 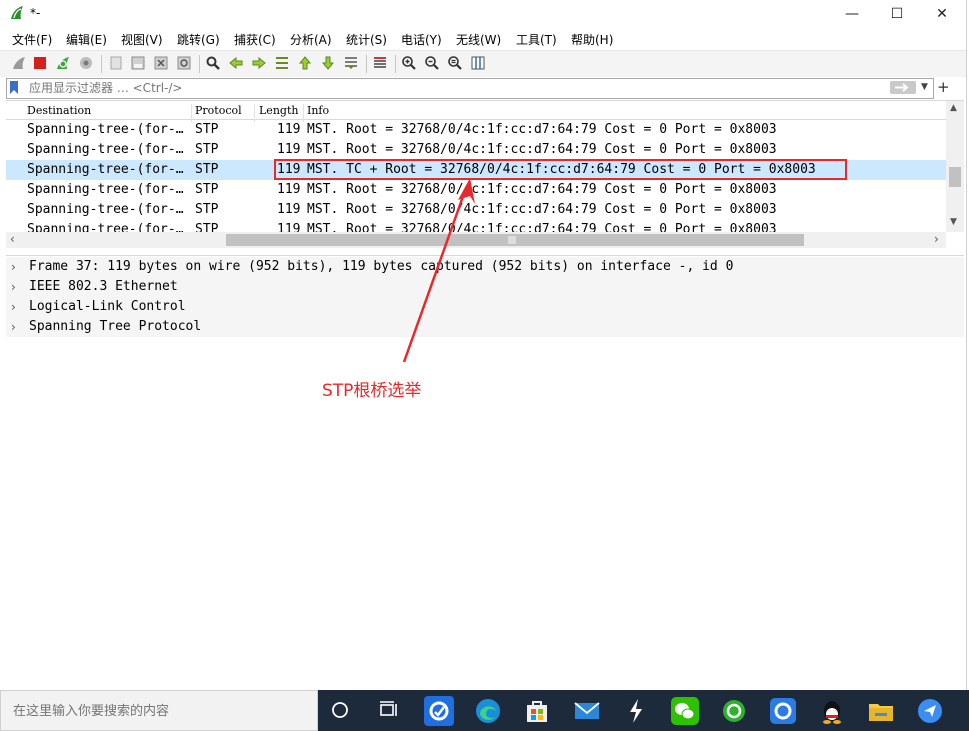 I want to click on scroll-grip, so click(x=512, y=240).